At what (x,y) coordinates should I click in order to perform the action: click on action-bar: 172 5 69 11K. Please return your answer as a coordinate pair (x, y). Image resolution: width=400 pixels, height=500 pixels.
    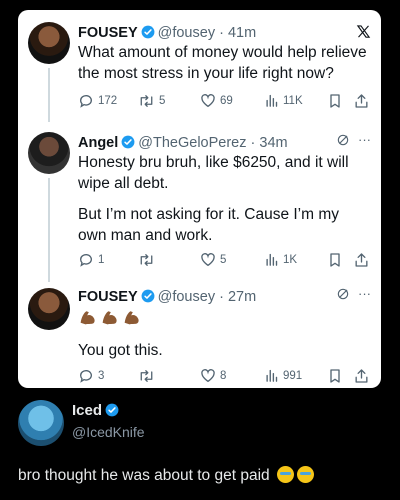
    Looking at the image, I should click on (224, 102).